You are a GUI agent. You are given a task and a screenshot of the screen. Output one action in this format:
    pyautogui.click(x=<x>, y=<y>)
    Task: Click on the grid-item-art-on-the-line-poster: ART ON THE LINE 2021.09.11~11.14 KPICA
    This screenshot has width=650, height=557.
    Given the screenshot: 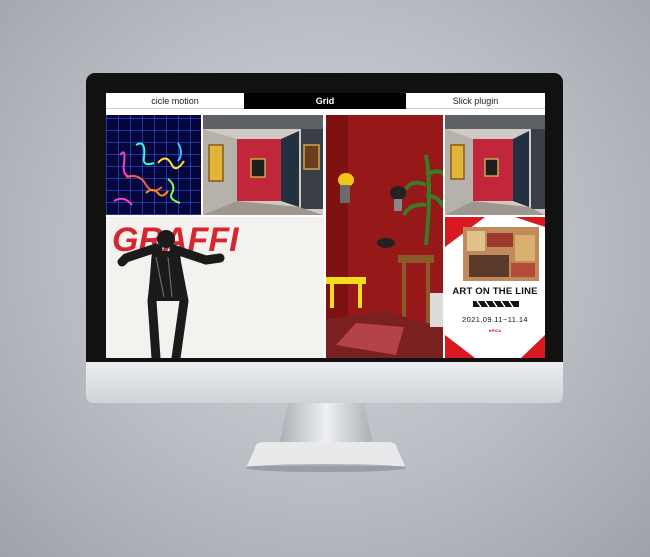 What is the action you would take?
    pyautogui.click(x=495, y=287)
    